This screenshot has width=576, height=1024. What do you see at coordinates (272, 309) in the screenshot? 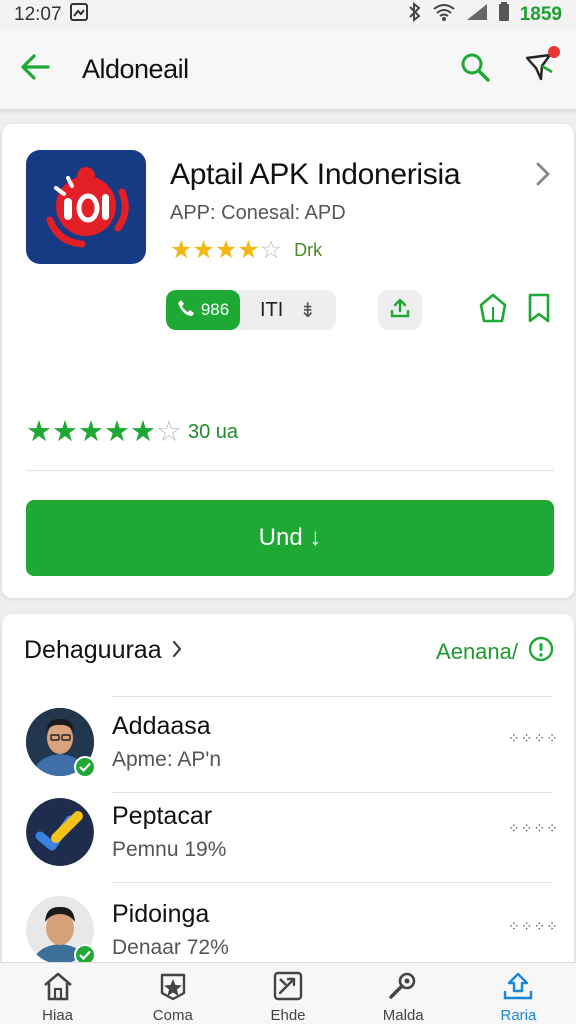
I see `chip-label: ITI` at bounding box center [272, 309].